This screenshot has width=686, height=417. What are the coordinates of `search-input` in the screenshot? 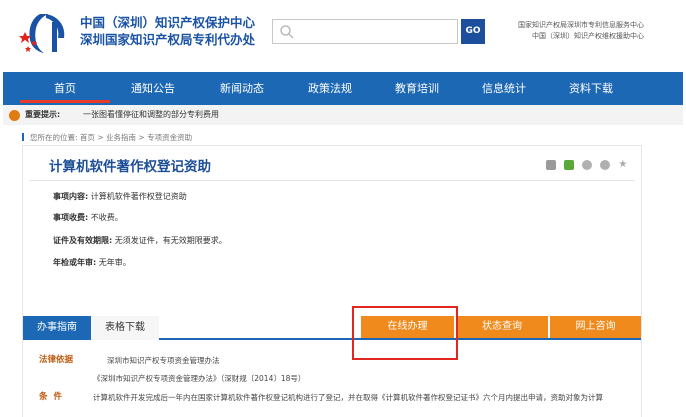 It's located at (376, 31).